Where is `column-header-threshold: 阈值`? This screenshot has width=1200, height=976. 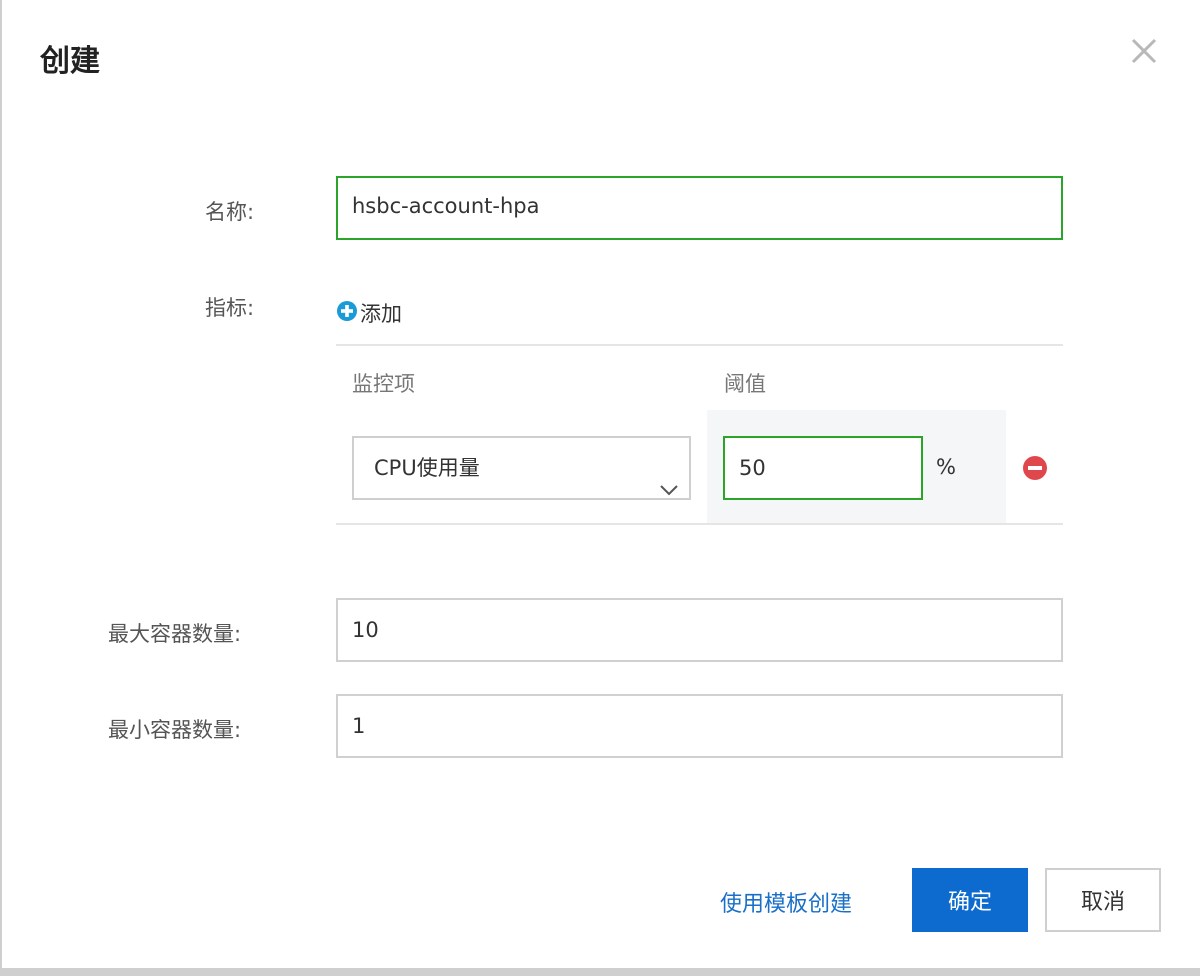 column-header-threshold: 阈值 is located at coordinates (745, 384).